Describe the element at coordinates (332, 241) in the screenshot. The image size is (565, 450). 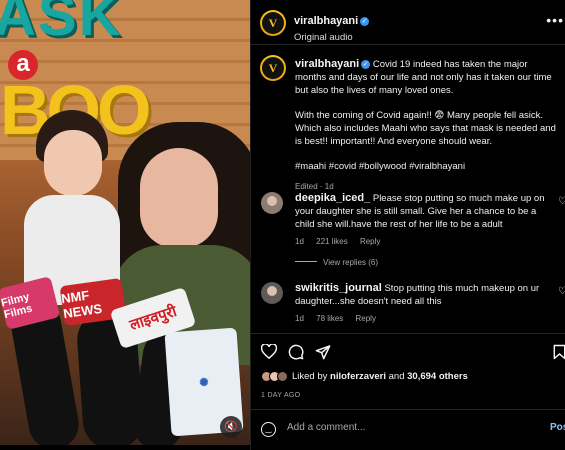
I see `comment-likes: 221 likes` at that location.